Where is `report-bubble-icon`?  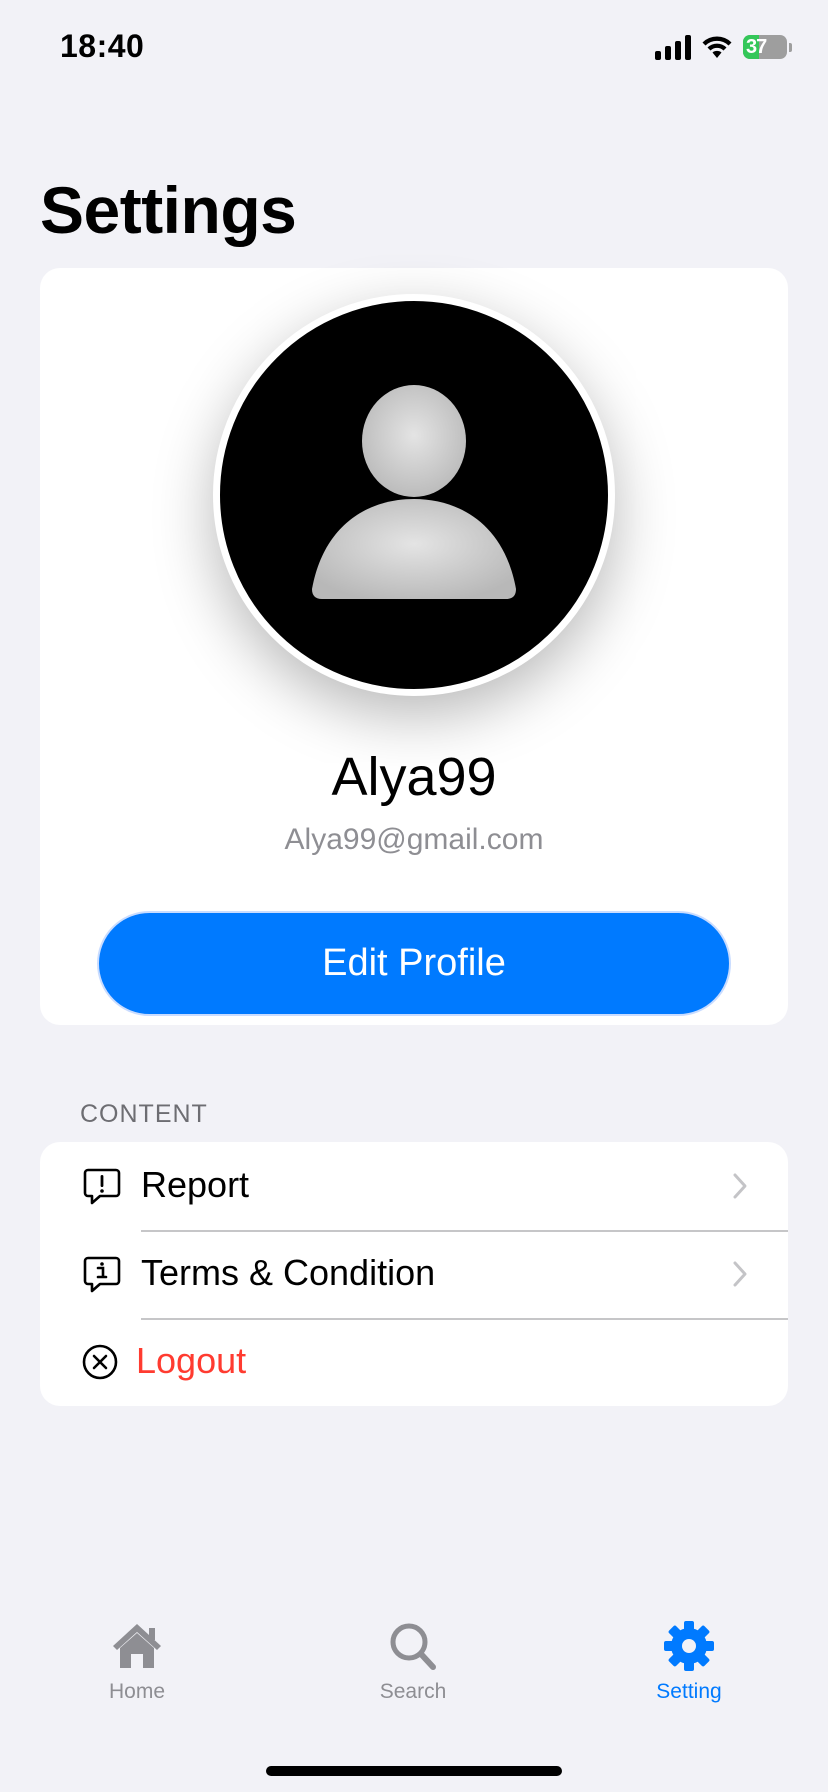 report-bubble-icon is located at coordinates (102, 1186).